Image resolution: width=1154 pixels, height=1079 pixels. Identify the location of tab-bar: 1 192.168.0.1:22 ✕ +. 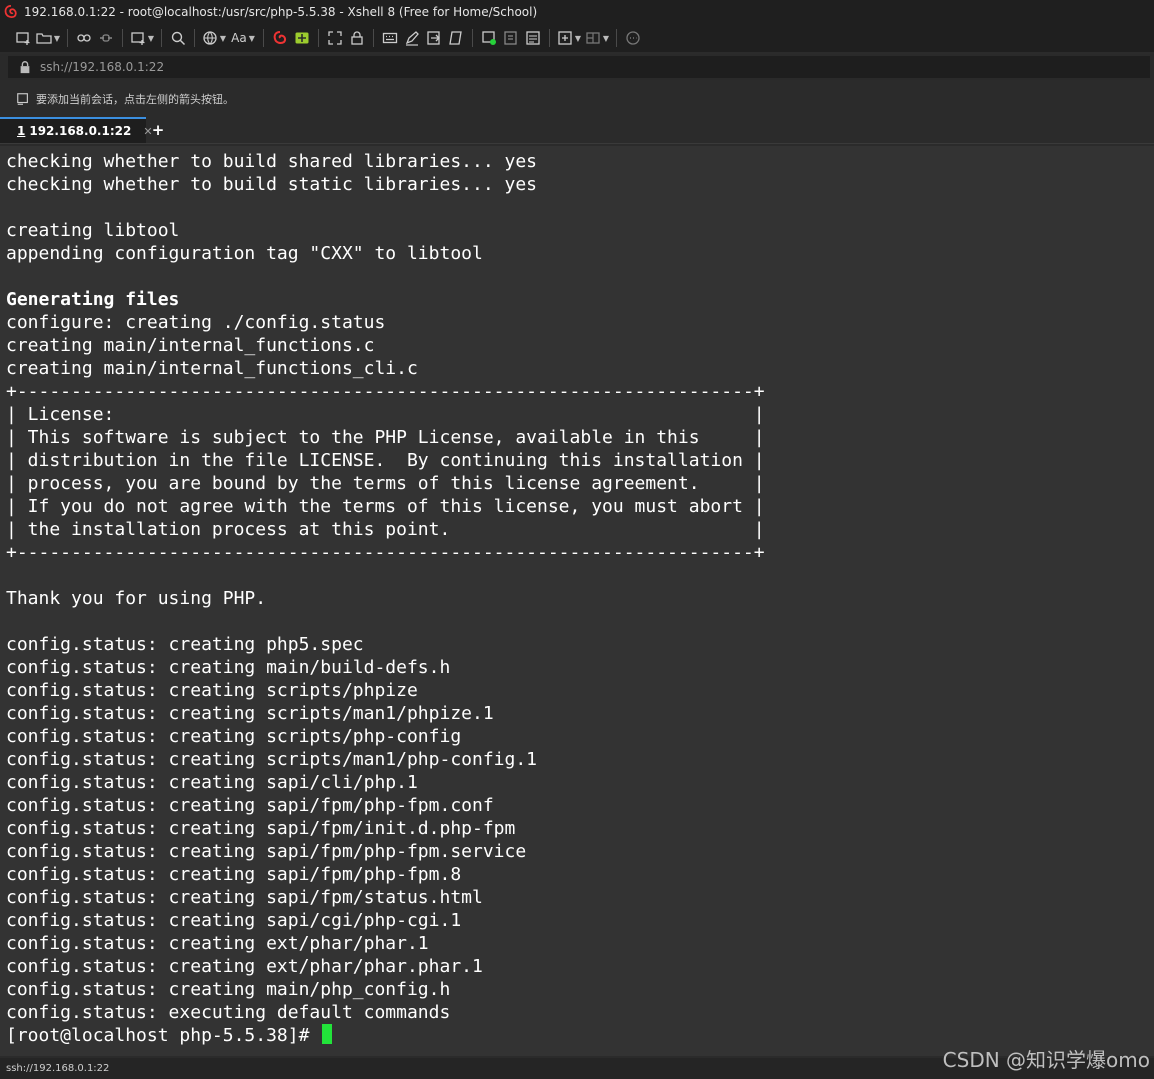
(577, 130).